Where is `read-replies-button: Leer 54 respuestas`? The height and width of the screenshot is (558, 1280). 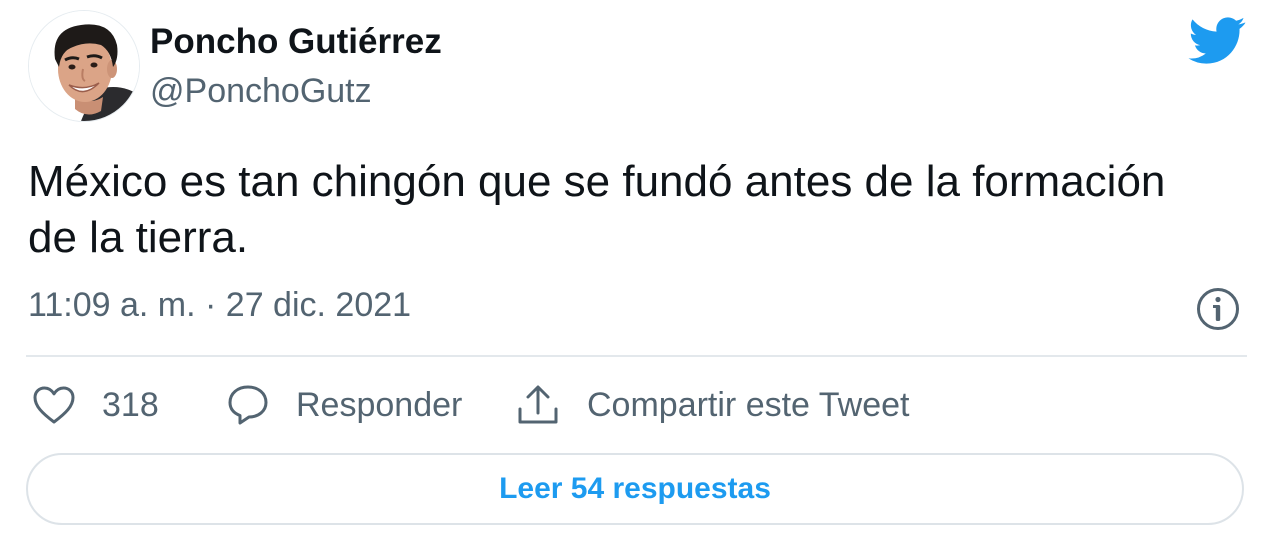 read-replies-button: Leer 54 respuestas is located at coordinates (635, 489).